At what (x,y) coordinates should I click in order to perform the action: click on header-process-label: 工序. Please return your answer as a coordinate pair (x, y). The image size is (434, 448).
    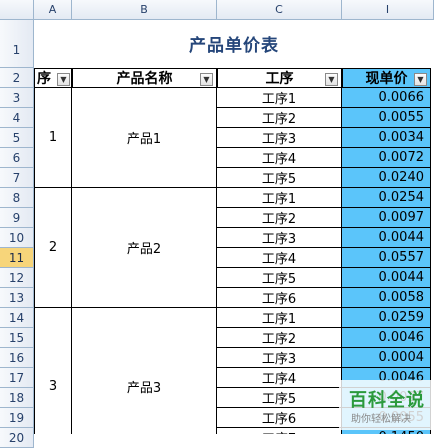
    Looking at the image, I should click on (279, 79).